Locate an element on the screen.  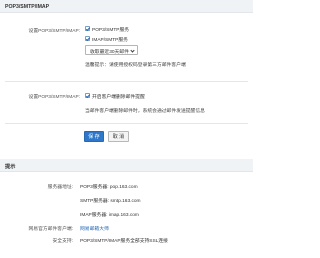
save-button: 保 存 is located at coordinates (94, 136).